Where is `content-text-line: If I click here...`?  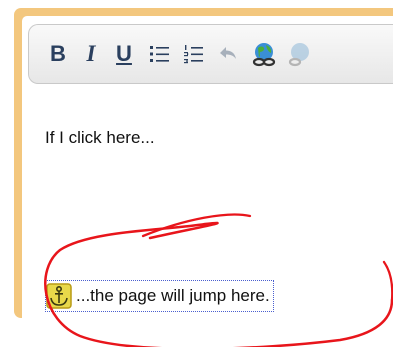 content-text-line: If I click here... is located at coordinates (100, 137).